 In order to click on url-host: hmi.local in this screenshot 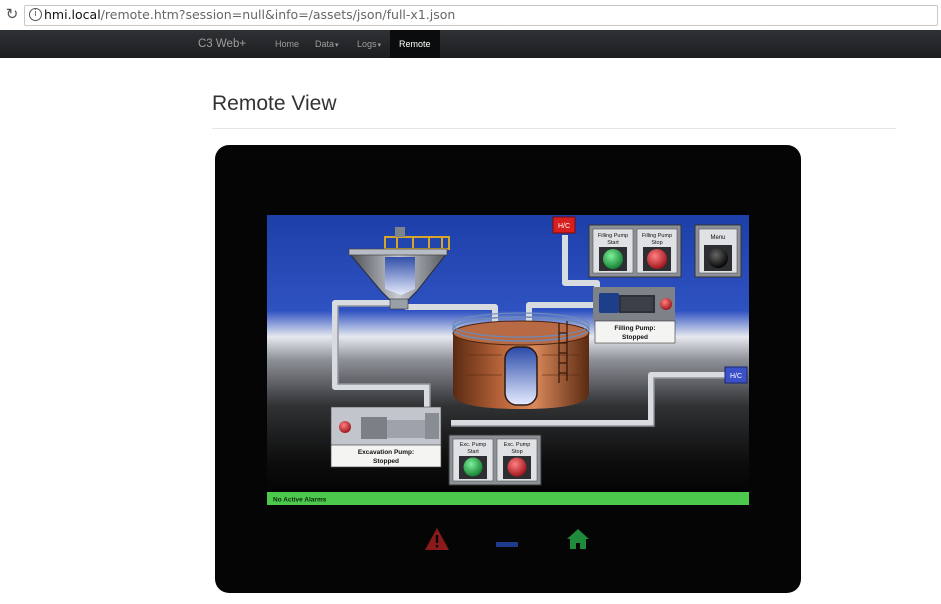, I will do `click(72, 14)`.